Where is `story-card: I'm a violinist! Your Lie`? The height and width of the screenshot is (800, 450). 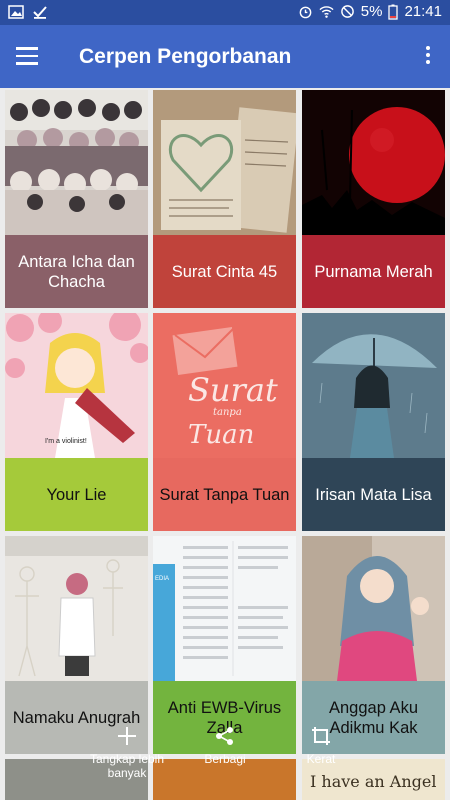
story-card: I'm a violinist! Your Lie is located at coordinates (76, 422).